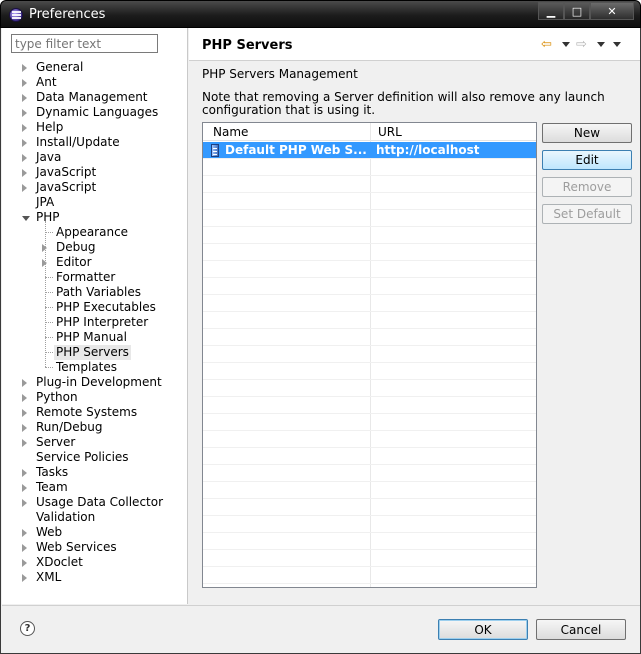 This screenshot has height=654, width=641. I want to click on tree-item: Install/Update, so click(95, 142).